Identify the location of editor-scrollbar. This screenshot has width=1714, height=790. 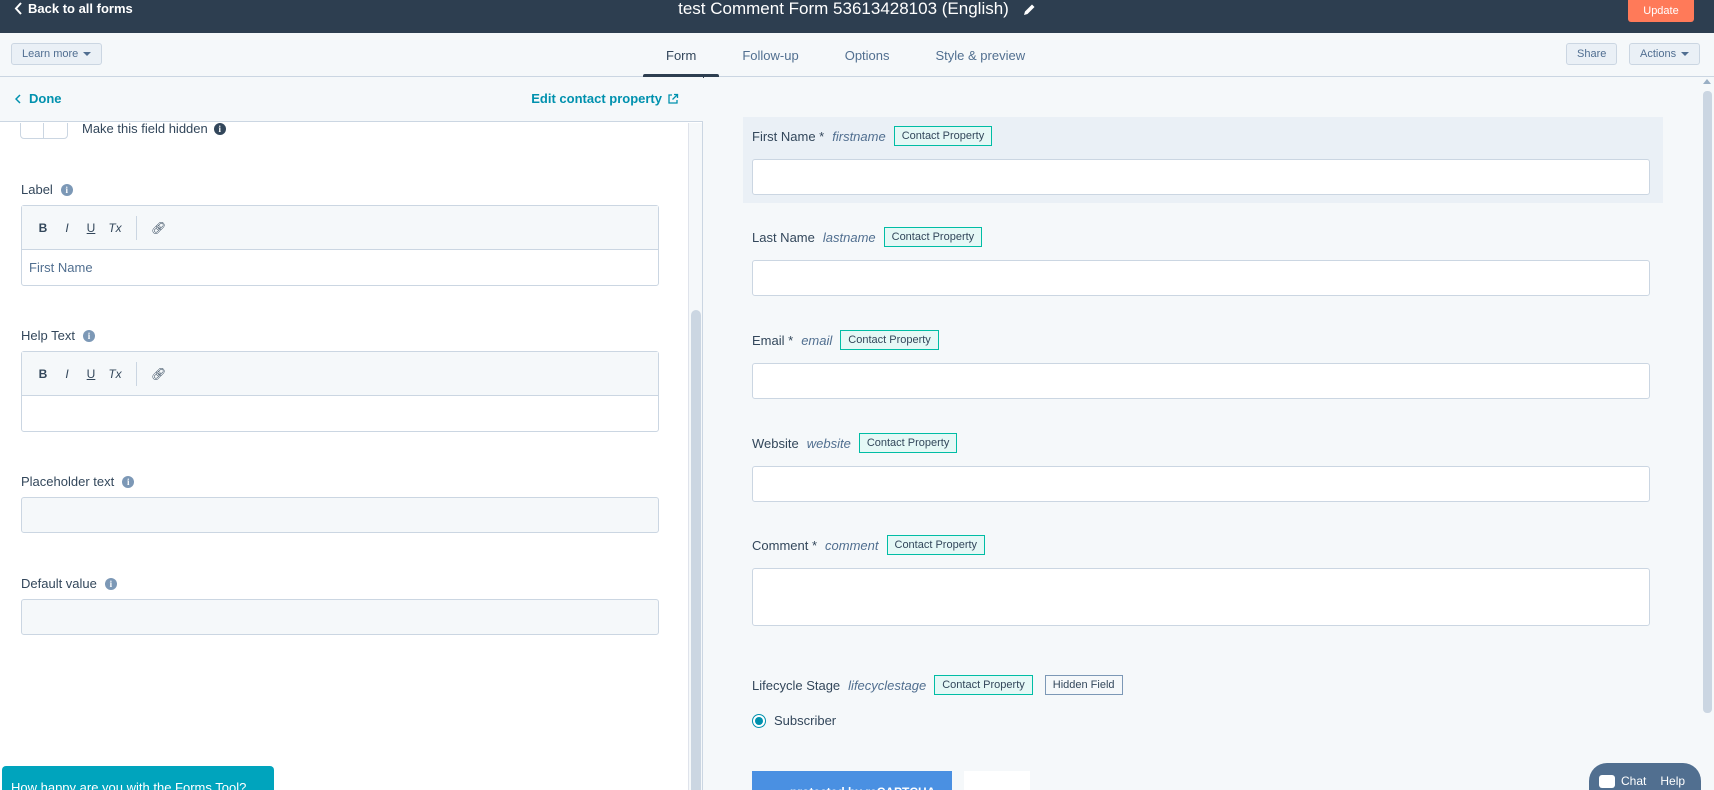
(695, 456).